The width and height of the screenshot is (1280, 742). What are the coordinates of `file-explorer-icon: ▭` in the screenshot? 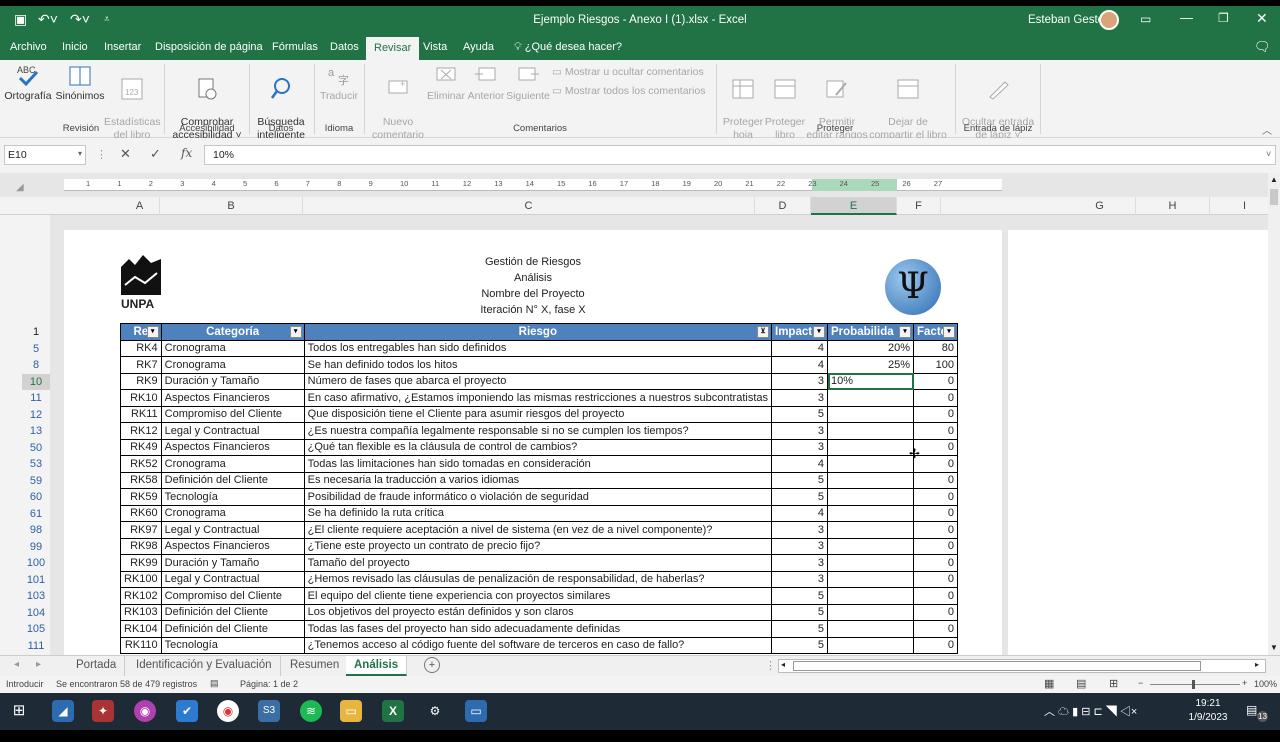 It's located at (351, 711).